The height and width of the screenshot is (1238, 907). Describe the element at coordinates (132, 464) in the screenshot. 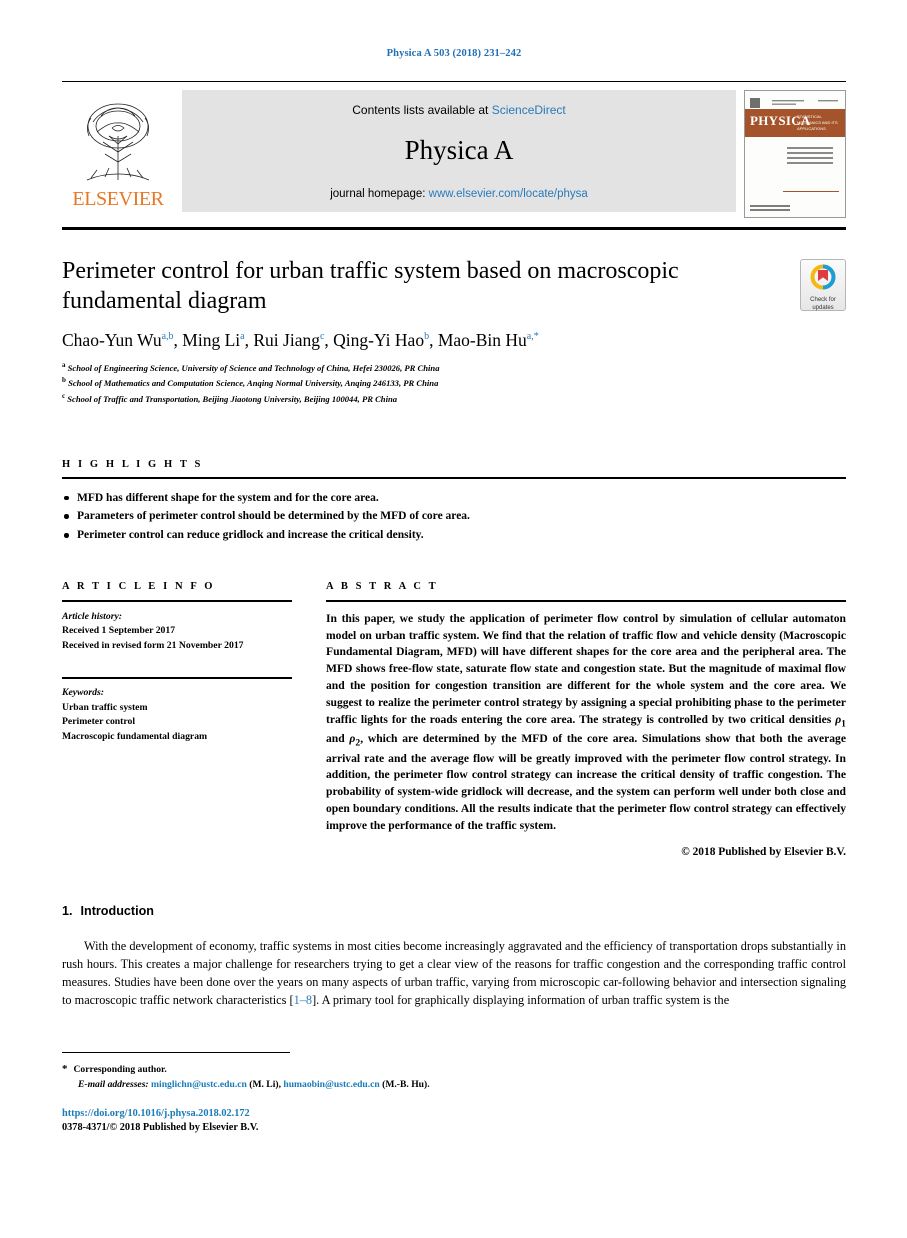

I see `highlights-label: H I G H L I G H T S` at that location.